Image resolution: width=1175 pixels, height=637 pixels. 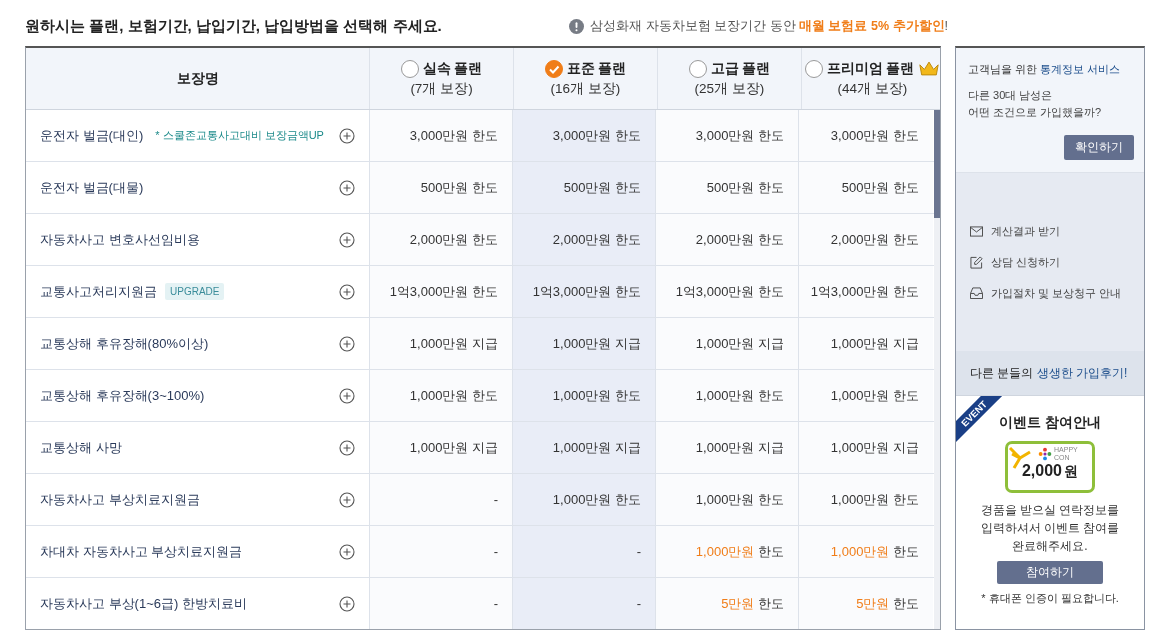 What do you see at coordinates (1045, 454) in the screenshot?
I see `flower-logo-icon` at bounding box center [1045, 454].